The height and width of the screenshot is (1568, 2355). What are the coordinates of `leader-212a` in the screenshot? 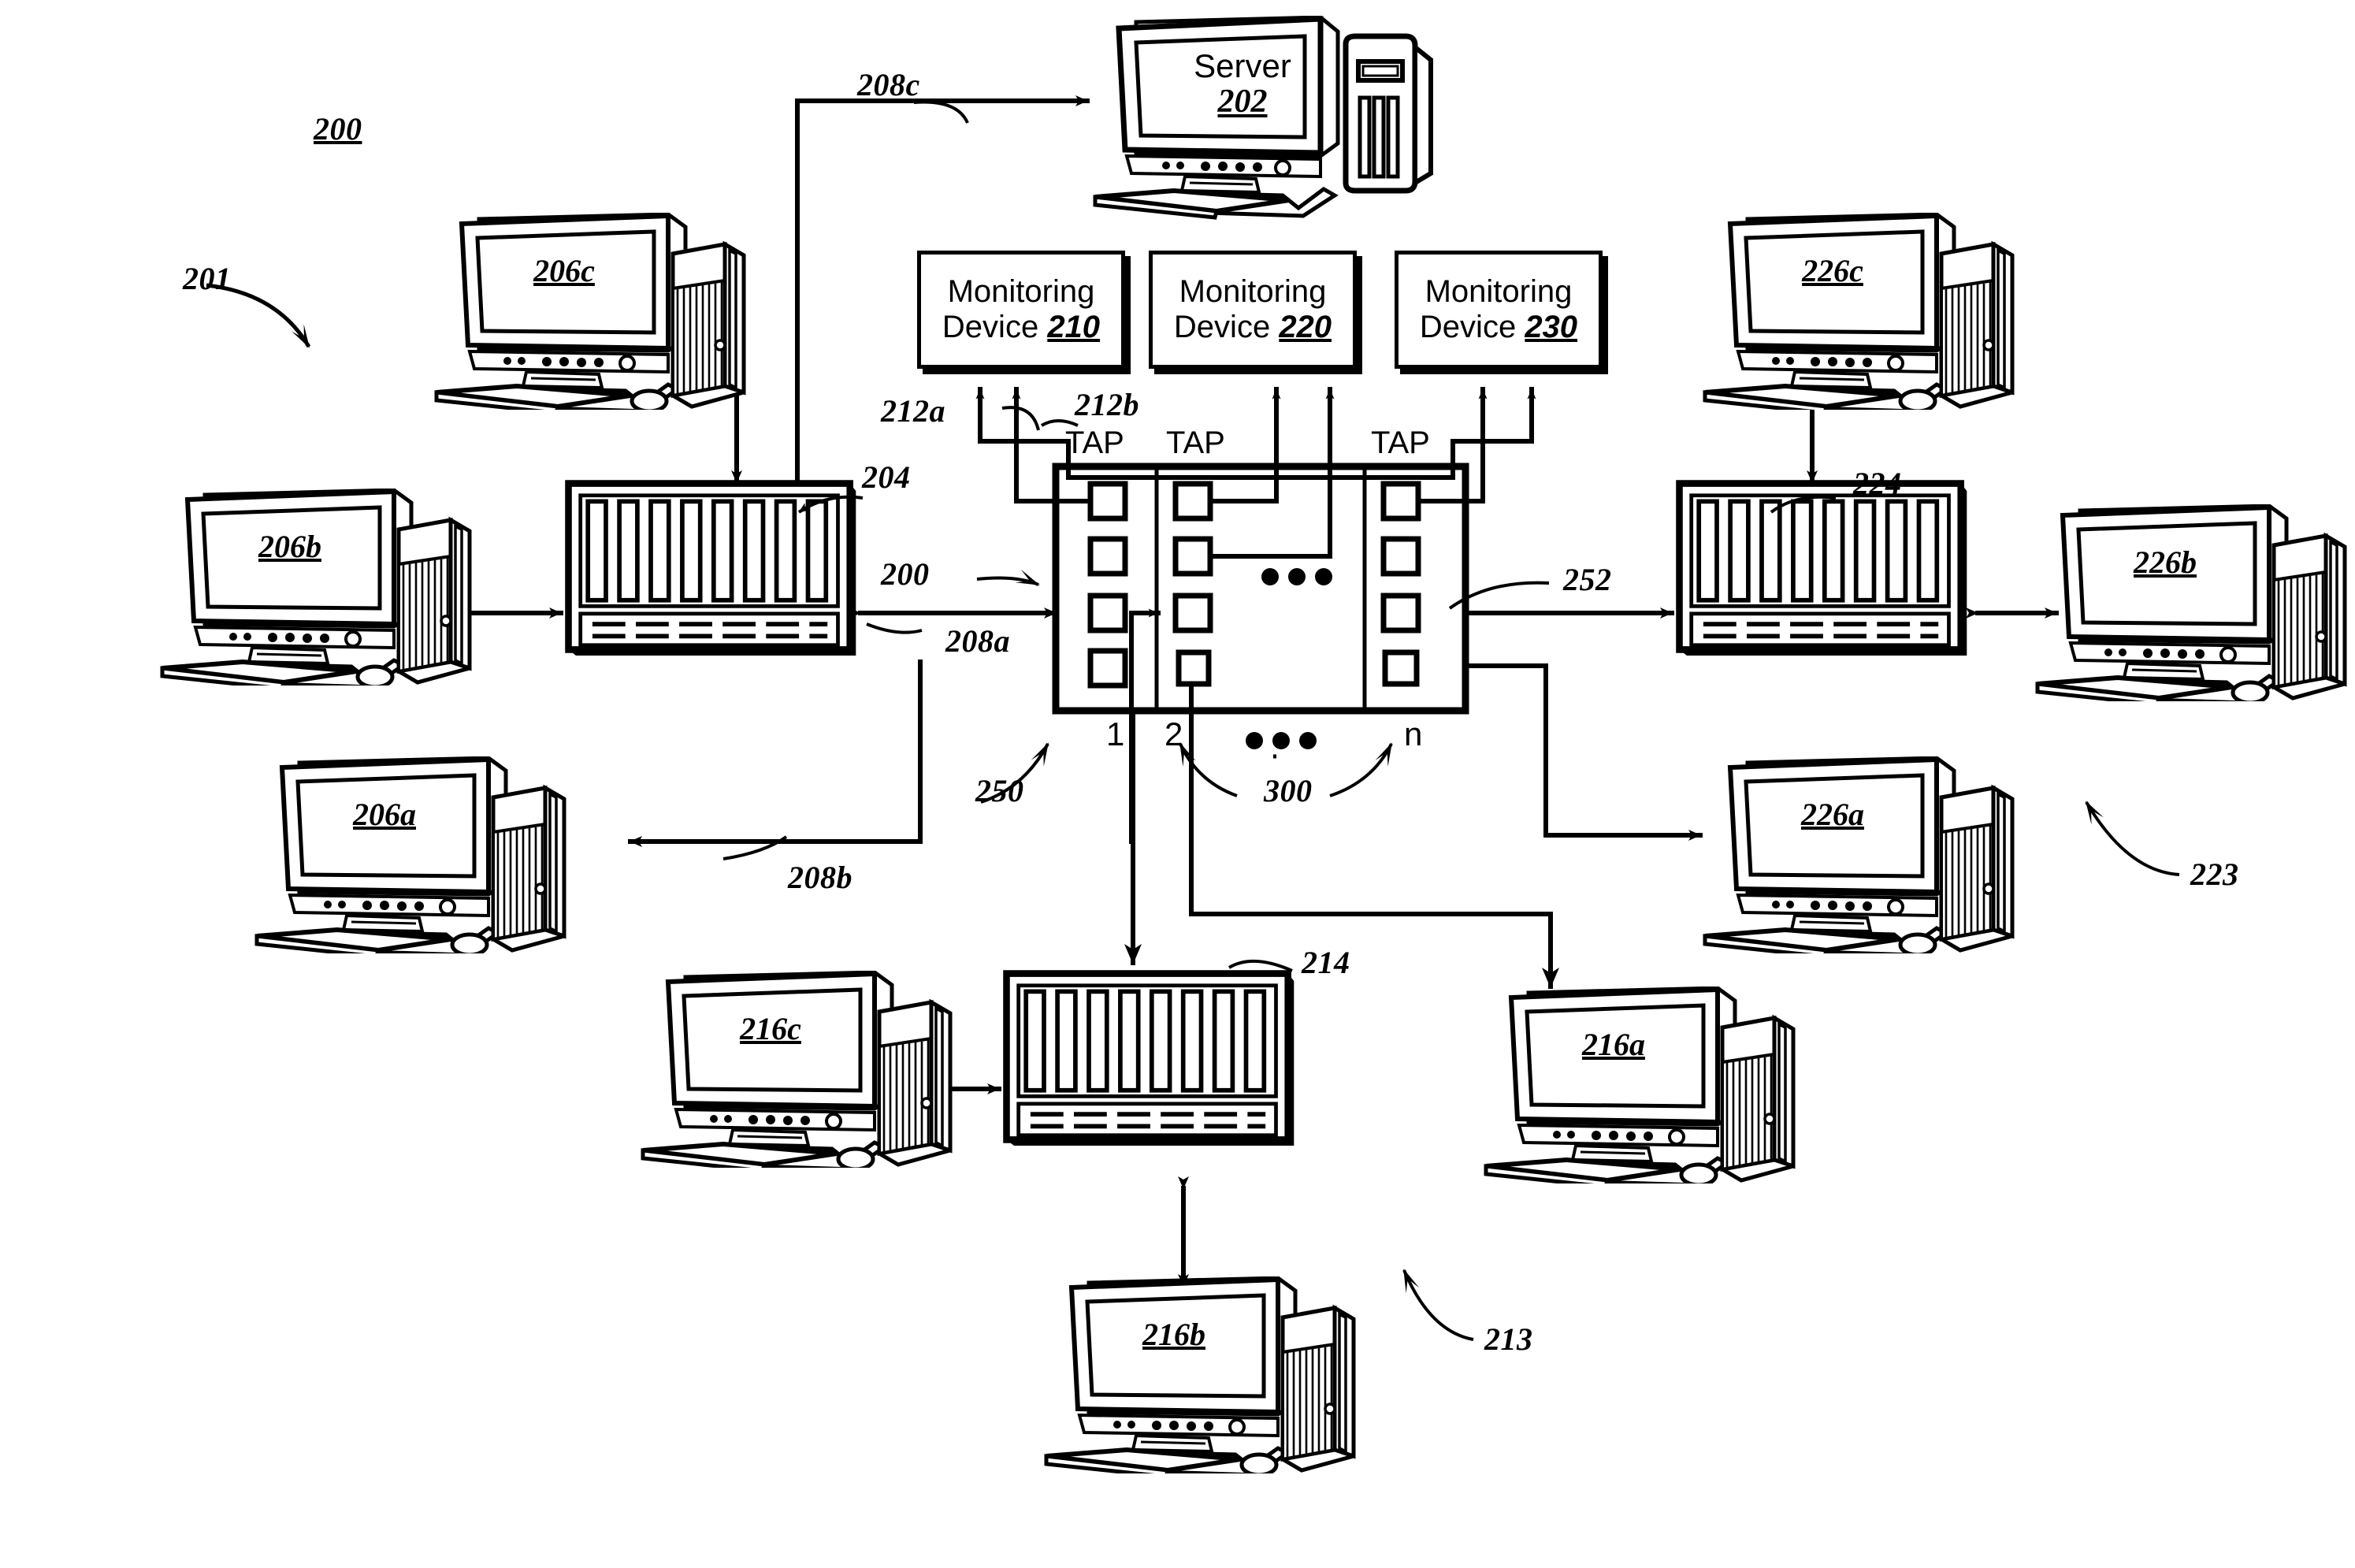 It's located at (1020, 419).